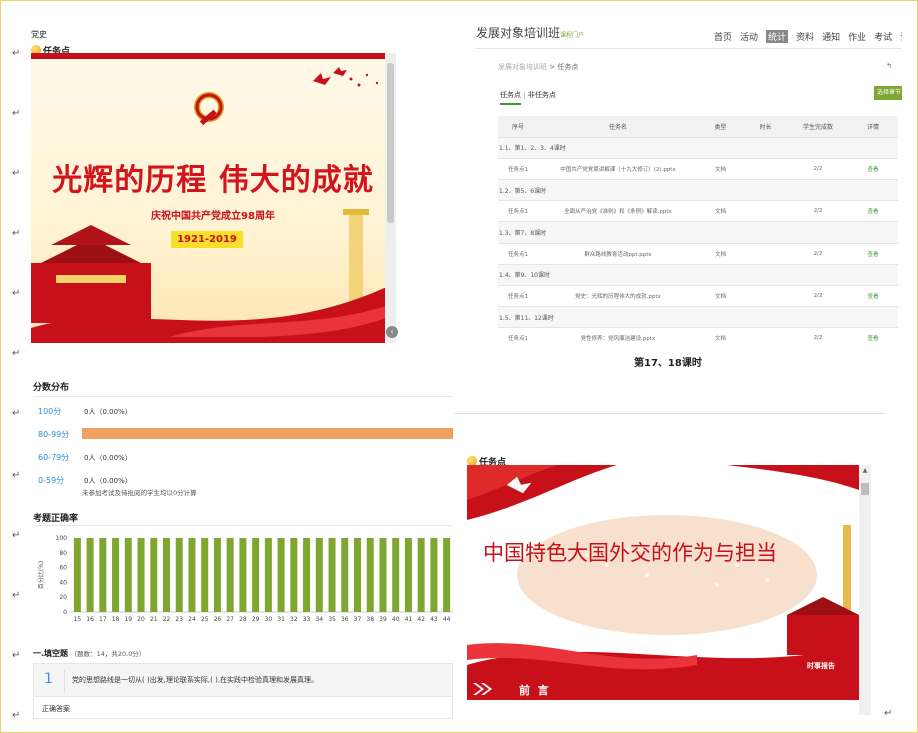 The height and width of the screenshot is (733, 918). I want to click on tab-task-point: 任务点, so click(510, 98).